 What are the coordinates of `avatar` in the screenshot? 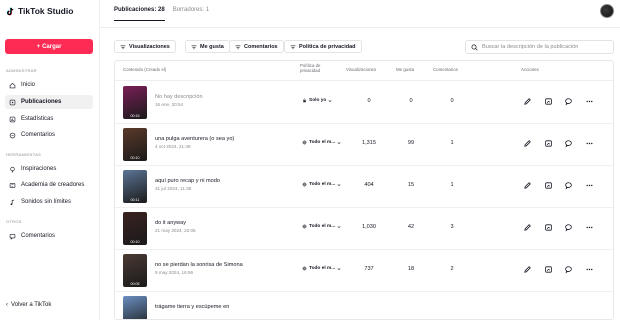 It's located at (607, 11).